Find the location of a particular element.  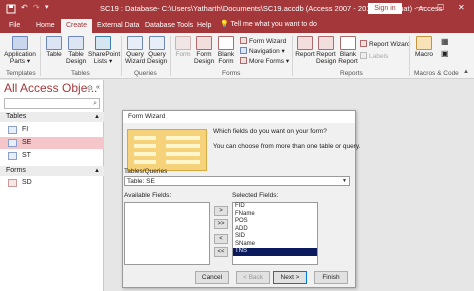

application-parts-label: Application Parts ▾ is located at coordinates (20, 58).